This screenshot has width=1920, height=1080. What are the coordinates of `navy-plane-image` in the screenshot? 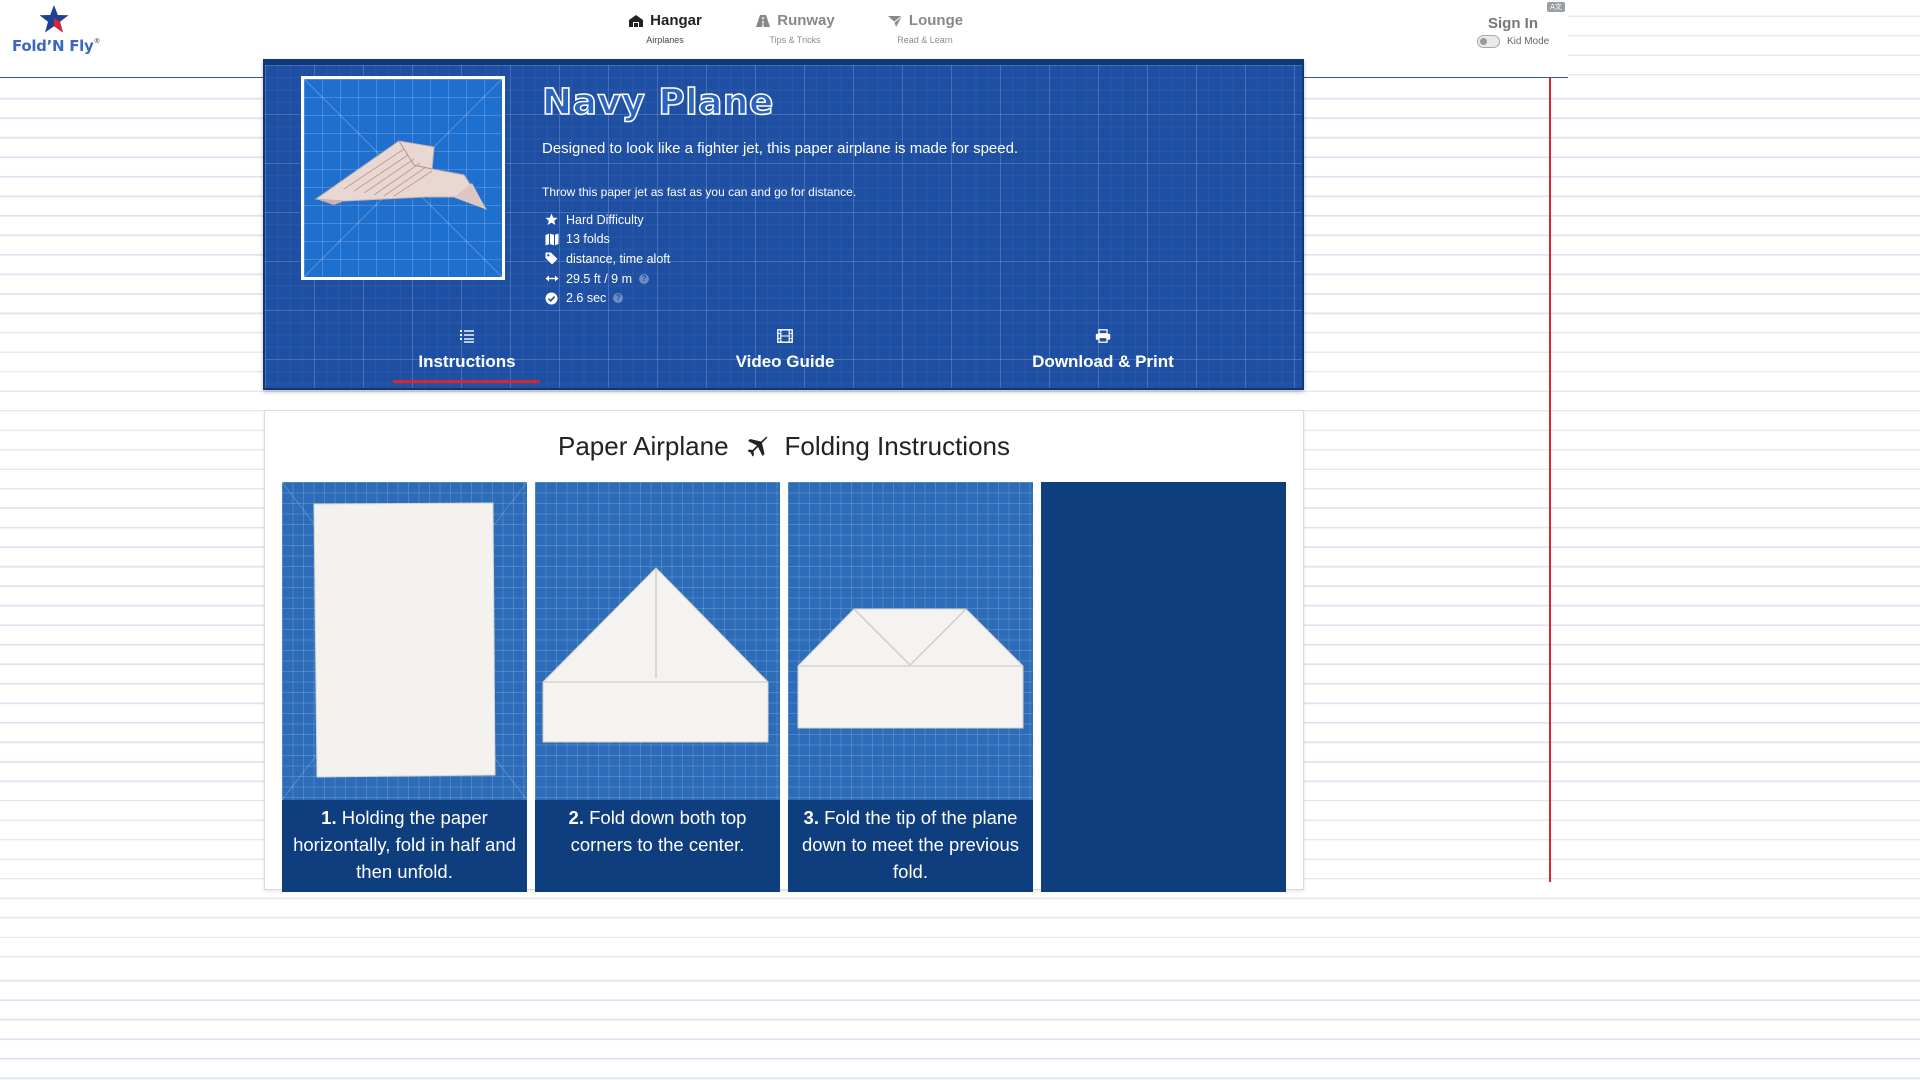 It's located at (403, 178).